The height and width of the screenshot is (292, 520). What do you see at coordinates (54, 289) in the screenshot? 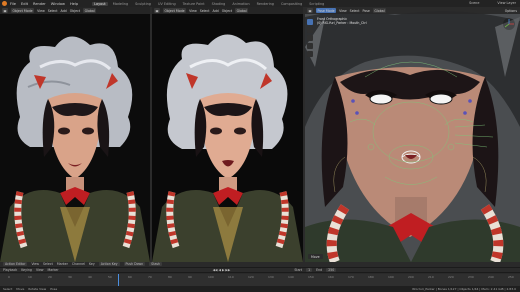
I see `status-hint: Pose` at bounding box center [54, 289].